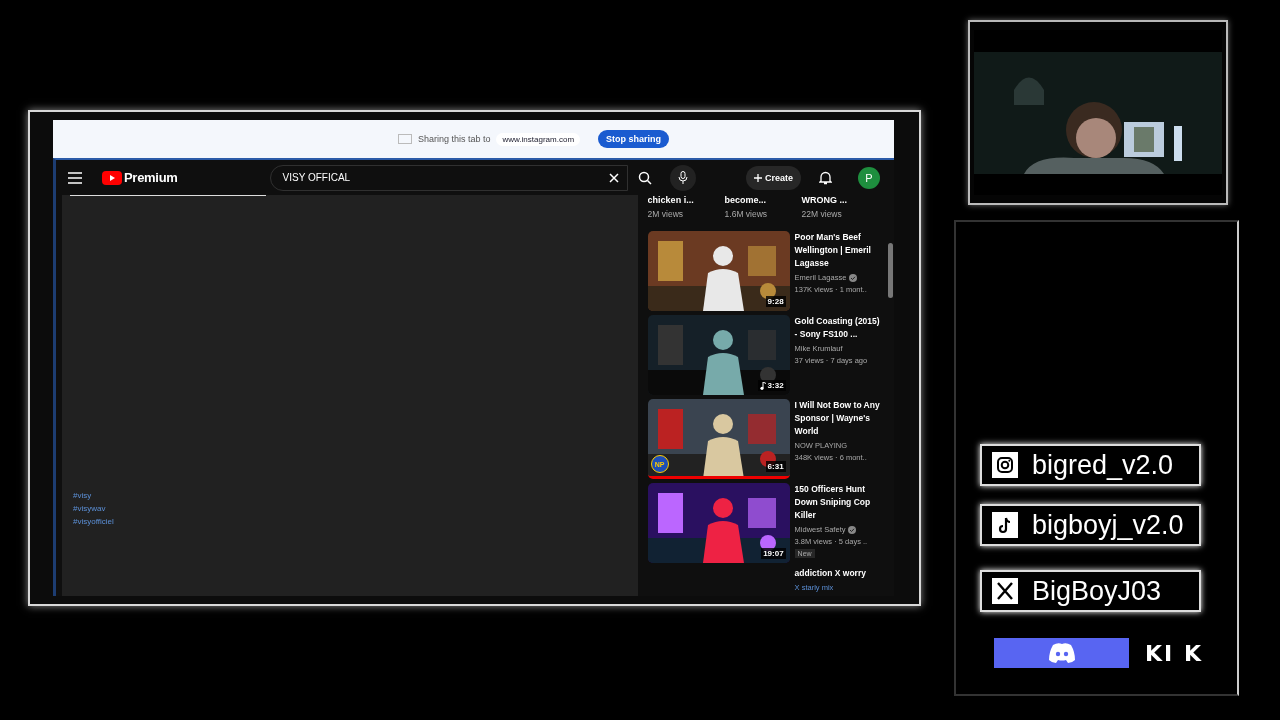  Describe the element at coordinates (634, 139) in the screenshot. I see `stop-sharing-button: Stop sharing` at that location.